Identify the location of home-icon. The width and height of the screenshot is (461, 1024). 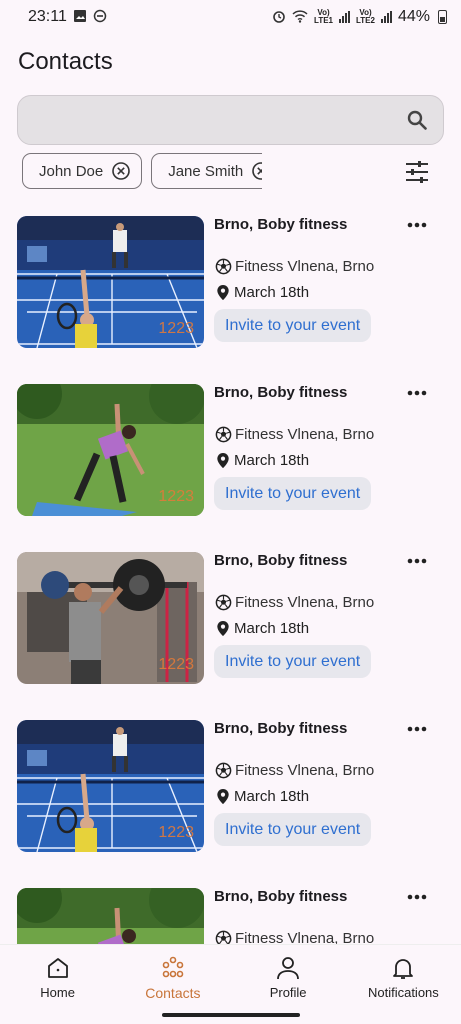
(57, 968).